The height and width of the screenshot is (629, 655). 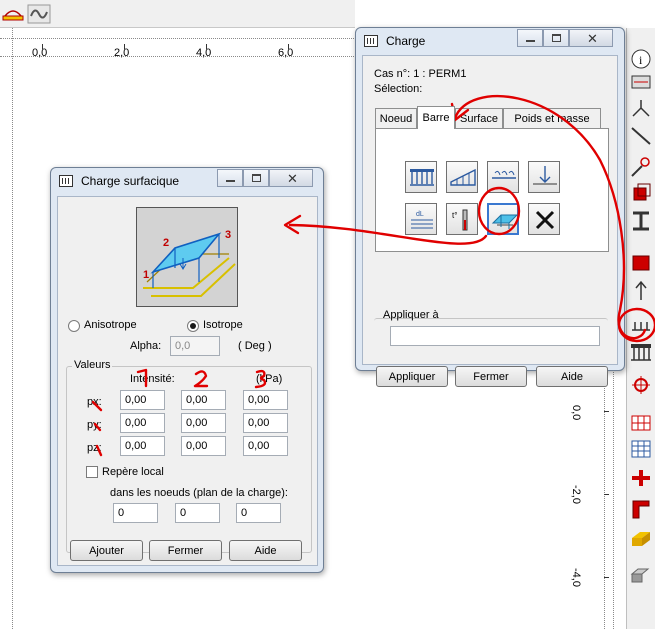 What do you see at coordinates (265, 400) in the screenshot?
I see `px-input-3: 0,00` at bounding box center [265, 400].